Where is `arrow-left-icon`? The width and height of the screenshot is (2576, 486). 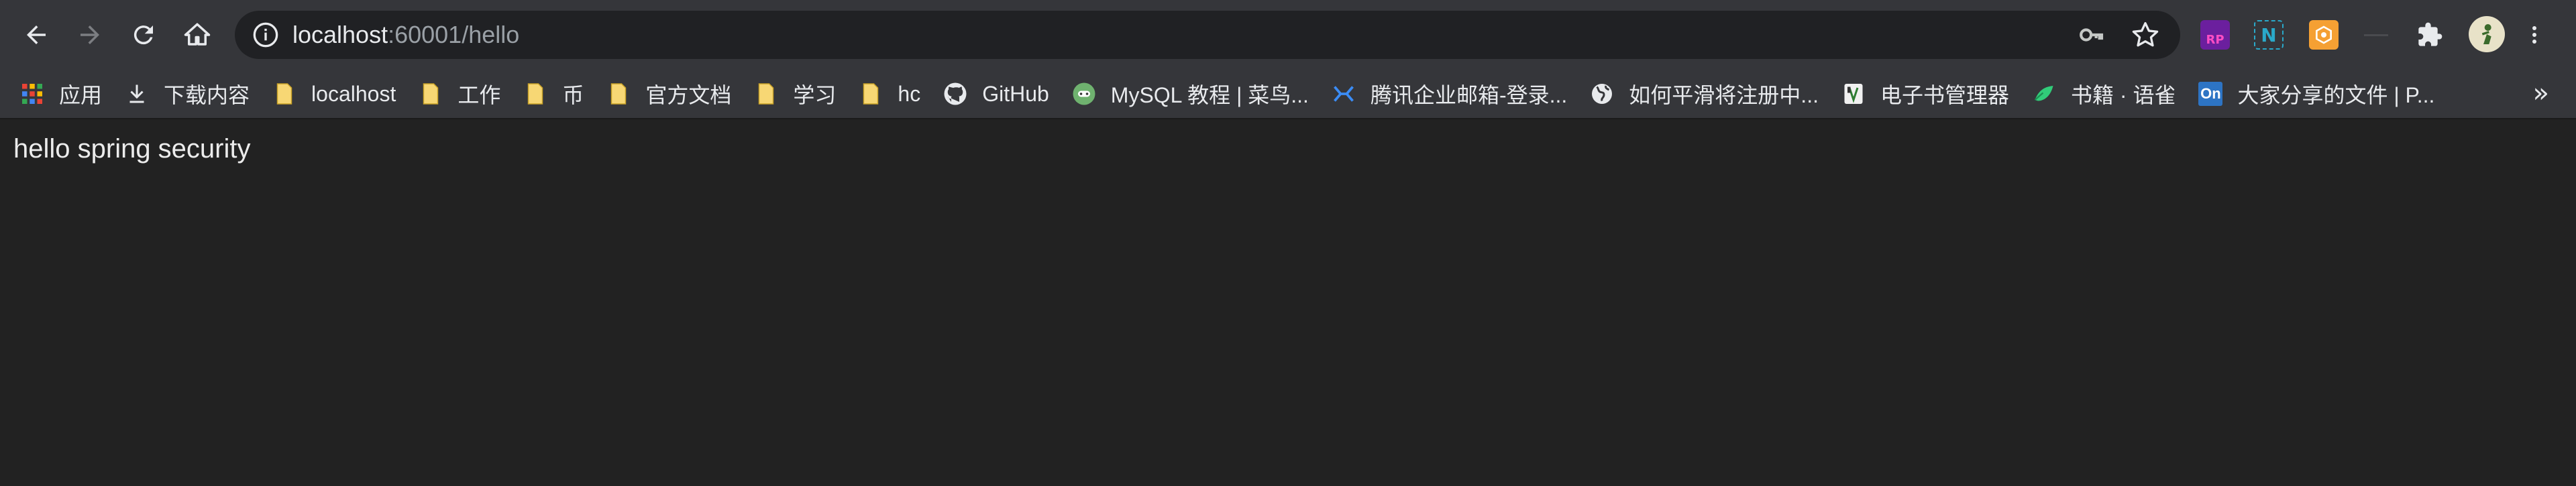
arrow-left-icon is located at coordinates (36, 35).